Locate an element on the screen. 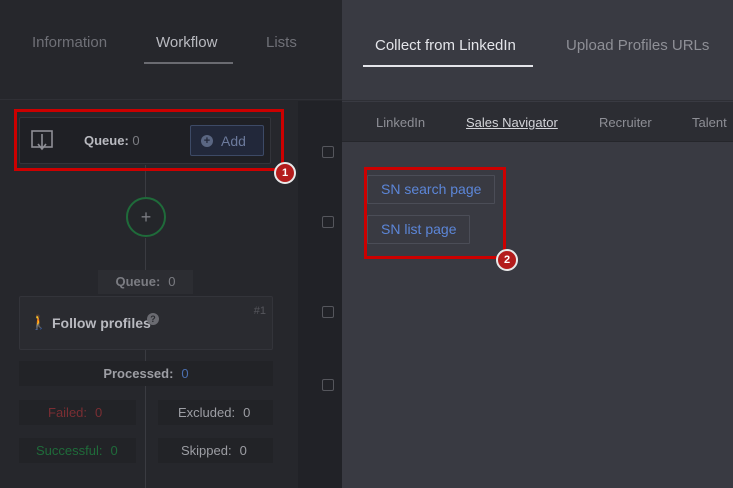 The height and width of the screenshot is (488, 733). processed-stat: Processed: 0 is located at coordinates (146, 373).